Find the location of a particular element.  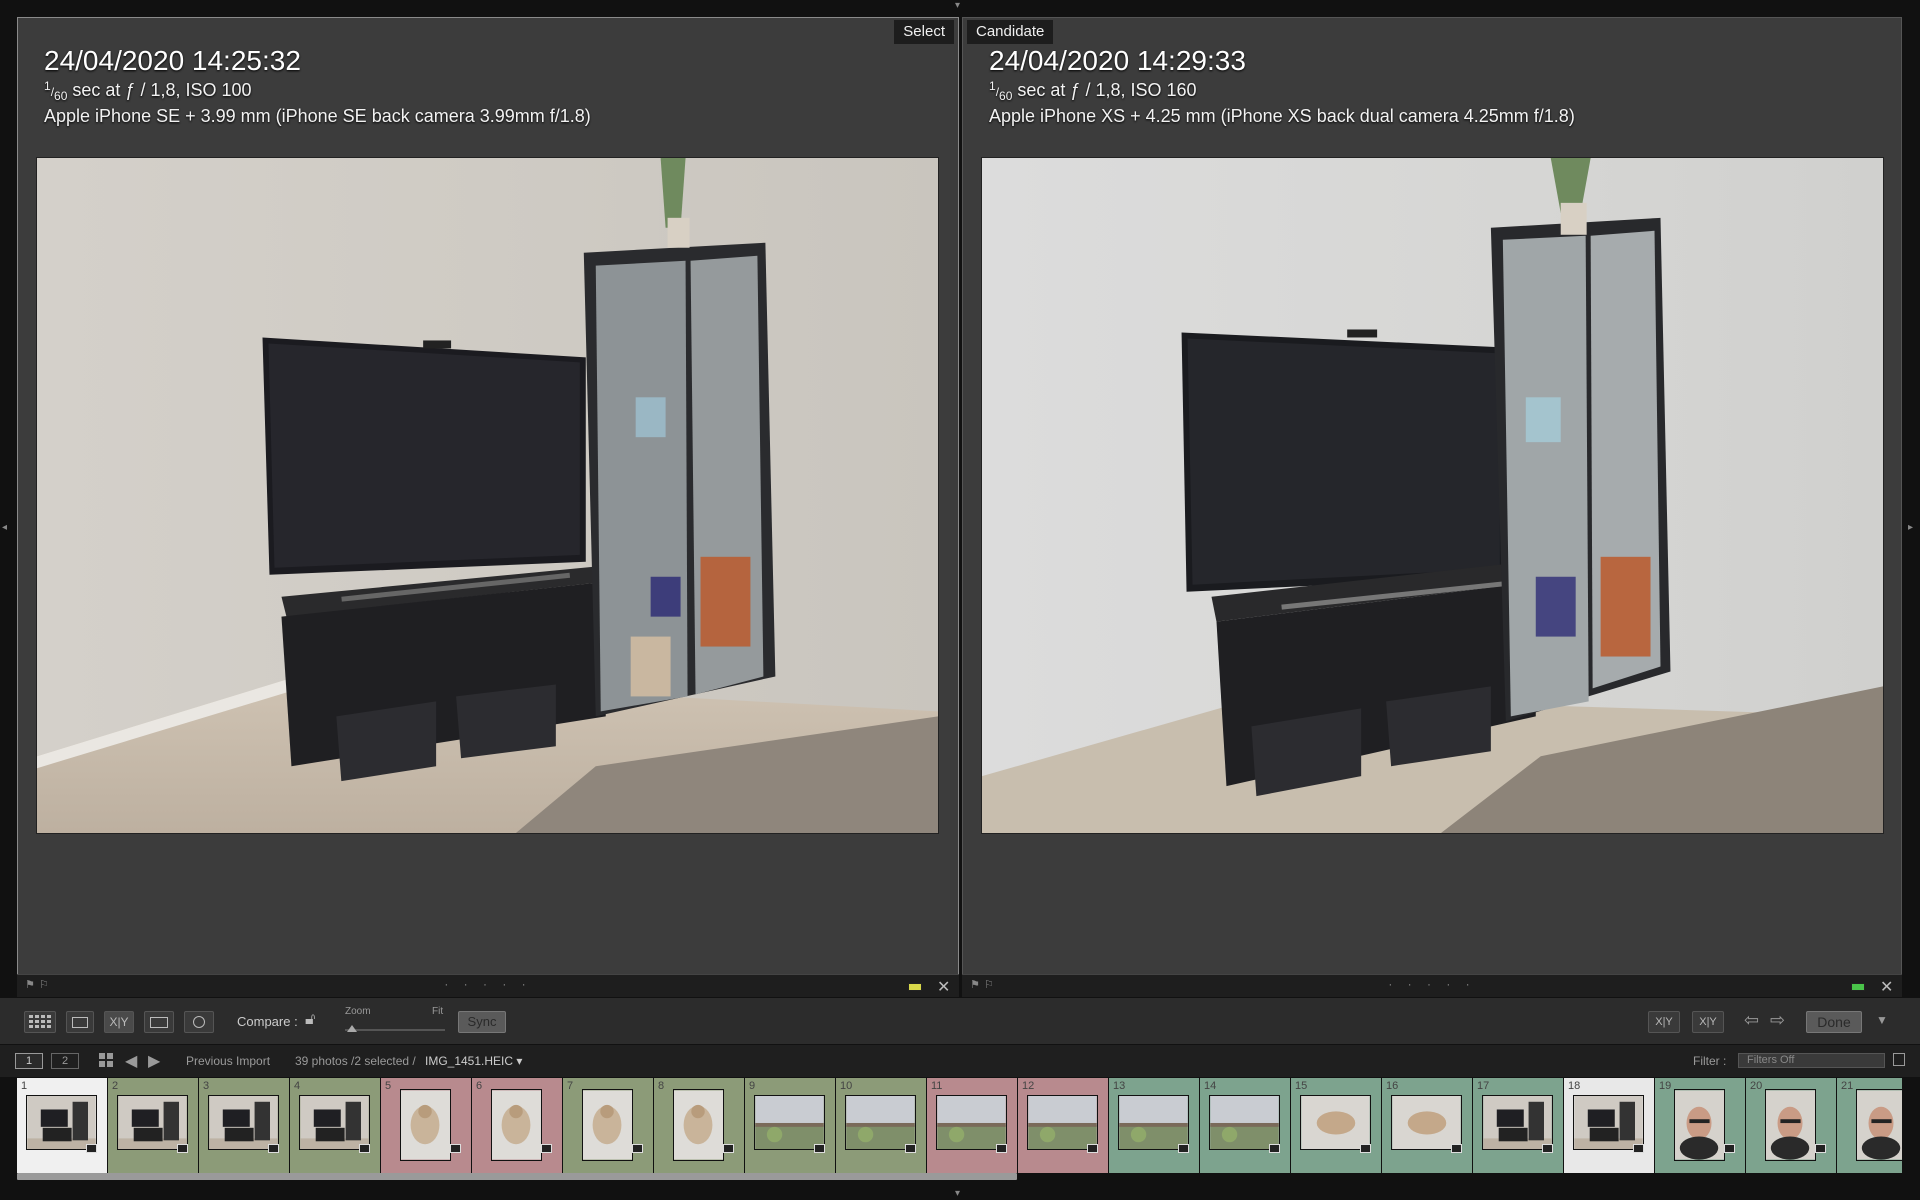

compare-view-button: X|Y is located at coordinates (119, 1022).